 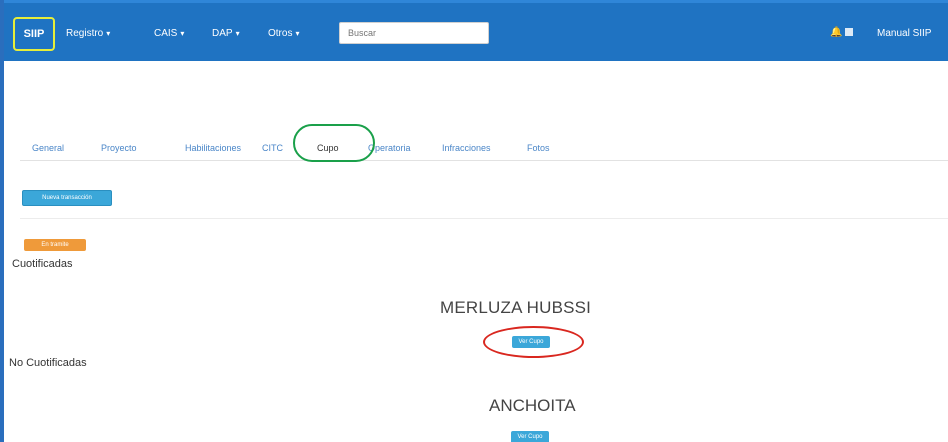 I want to click on ver-cupo-button: Ver Cupo, so click(x=530, y=436).